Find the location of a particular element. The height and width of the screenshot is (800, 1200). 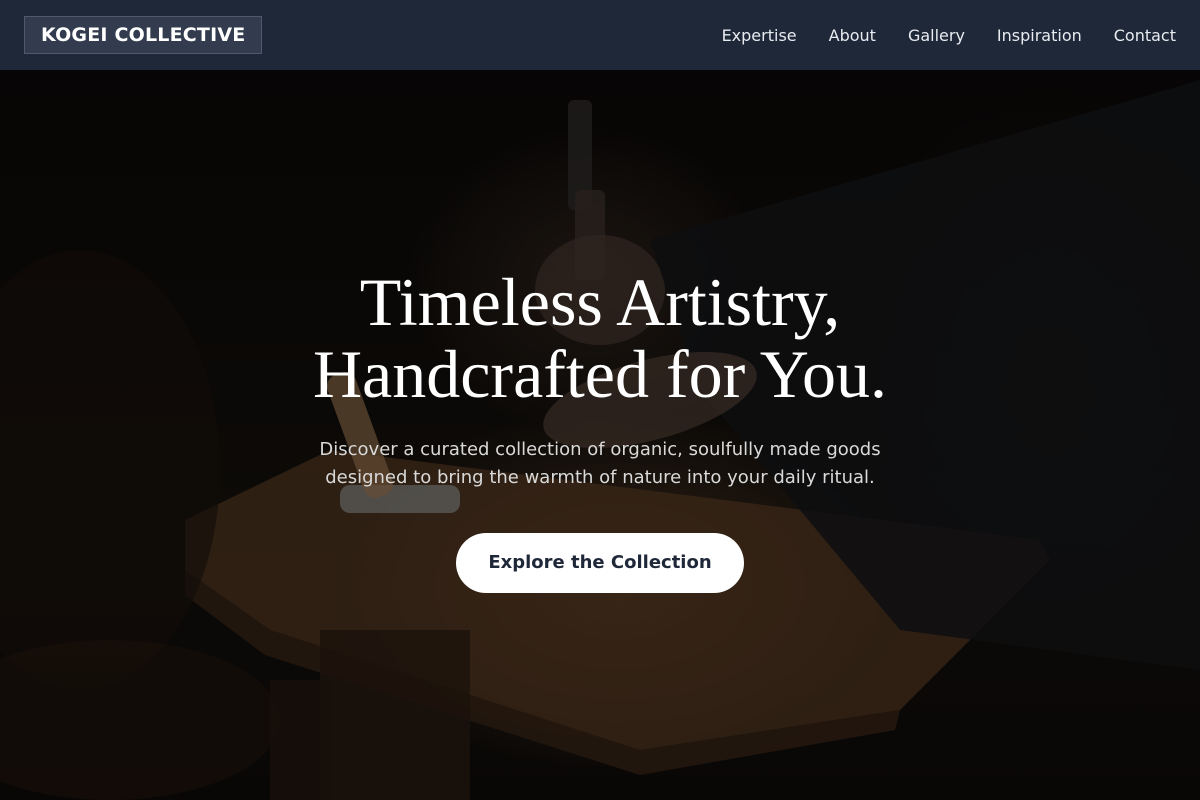

nav-link-inspiration: Inspiration is located at coordinates (1039, 35).